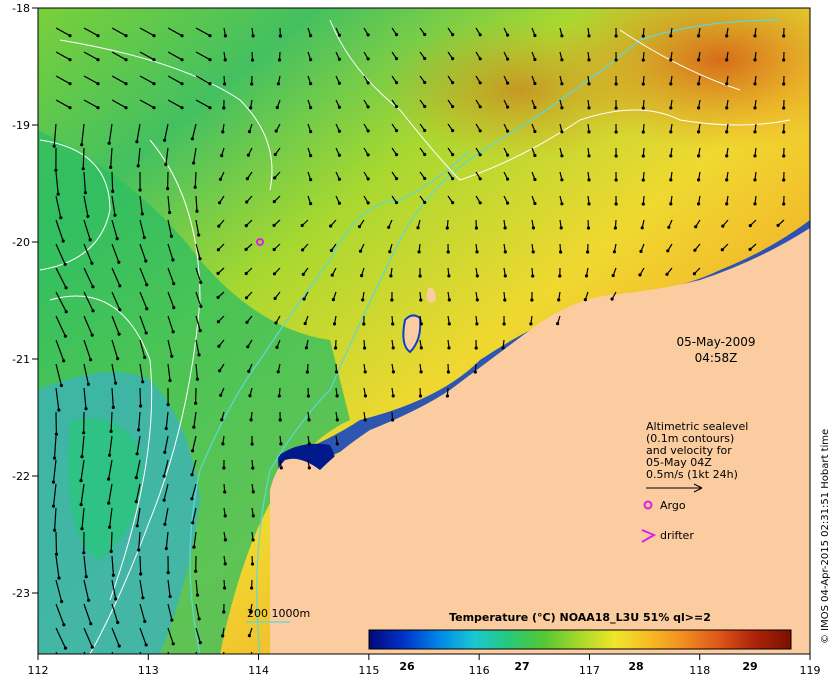 The width and height of the screenshot is (840, 680). What do you see at coordinates (21, 593) in the screenshot?
I see `y-tick-label: -23` at bounding box center [21, 593].